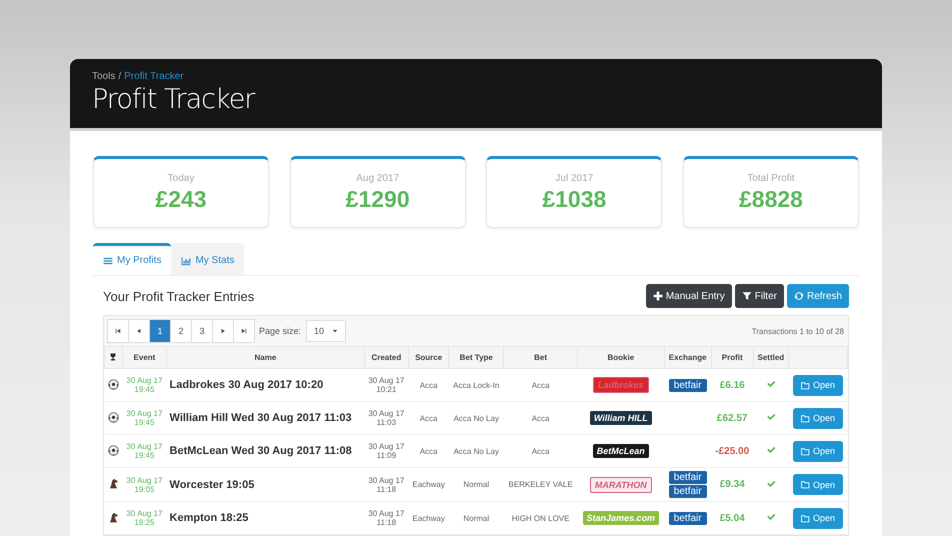 The width and height of the screenshot is (952, 536). I want to click on column-header: Profit, so click(732, 357).